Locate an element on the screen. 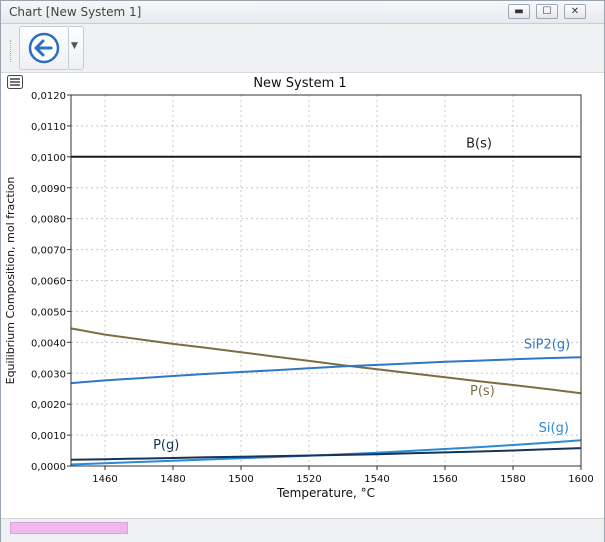 Image resolution: width=605 pixels, height=542 pixels. minimize-icon: ▬ is located at coordinates (519, 11).